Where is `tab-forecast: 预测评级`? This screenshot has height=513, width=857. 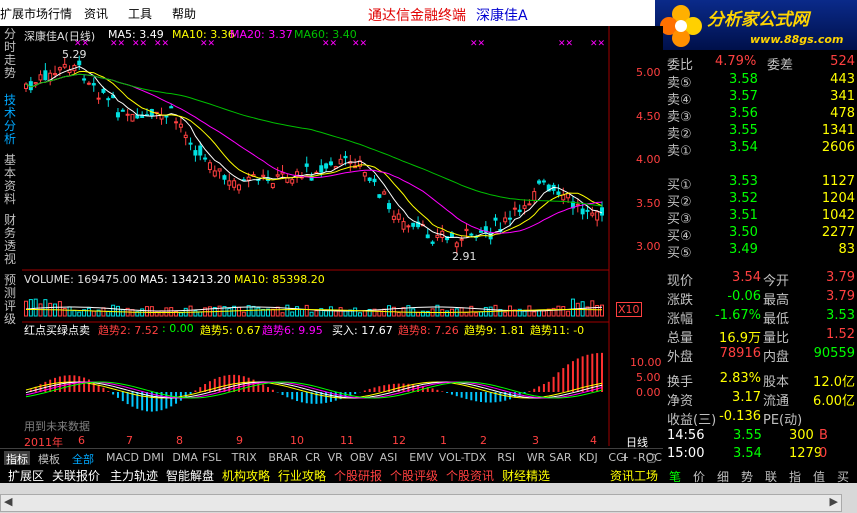 tab-forecast: 预测评级 is located at coordinates (11, 300).